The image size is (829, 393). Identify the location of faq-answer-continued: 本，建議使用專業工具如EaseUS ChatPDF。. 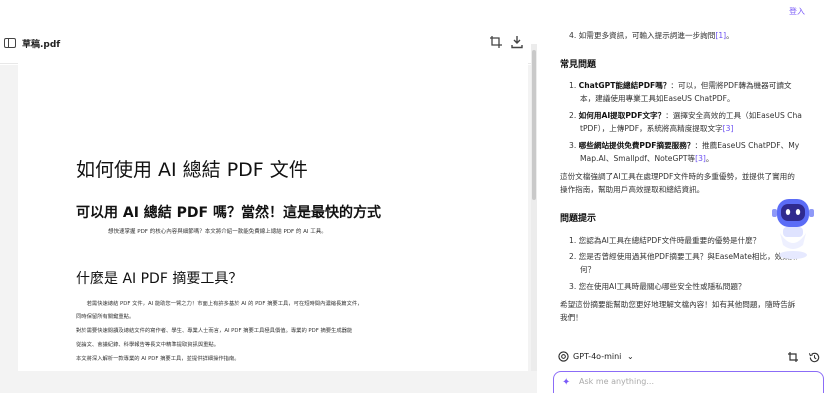
(657, 98).